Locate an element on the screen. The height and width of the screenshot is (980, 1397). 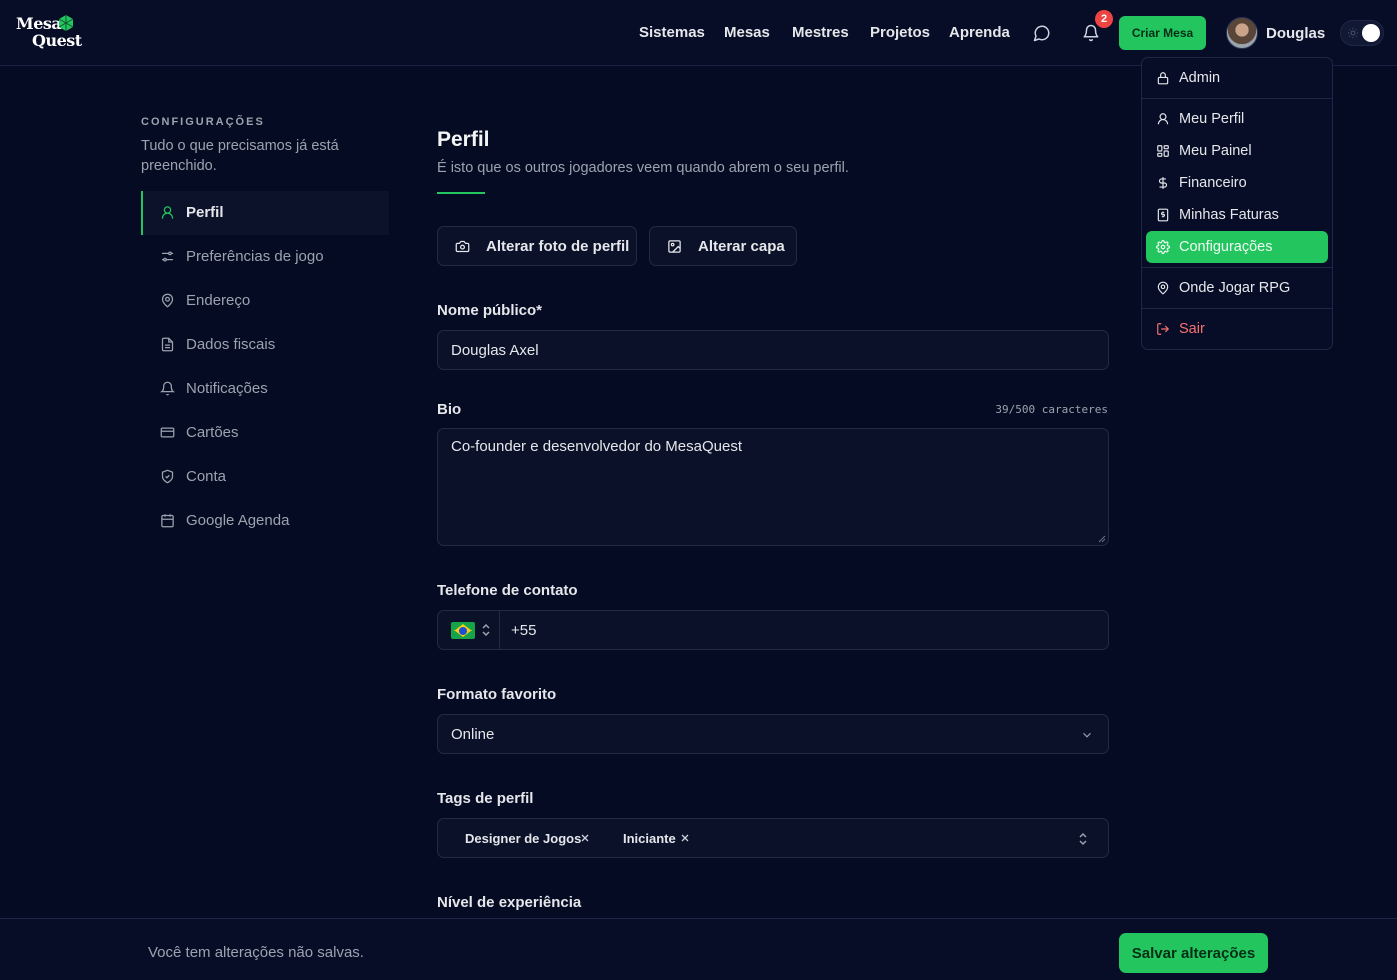
lock-icon is located at coordinates (1163, 78).